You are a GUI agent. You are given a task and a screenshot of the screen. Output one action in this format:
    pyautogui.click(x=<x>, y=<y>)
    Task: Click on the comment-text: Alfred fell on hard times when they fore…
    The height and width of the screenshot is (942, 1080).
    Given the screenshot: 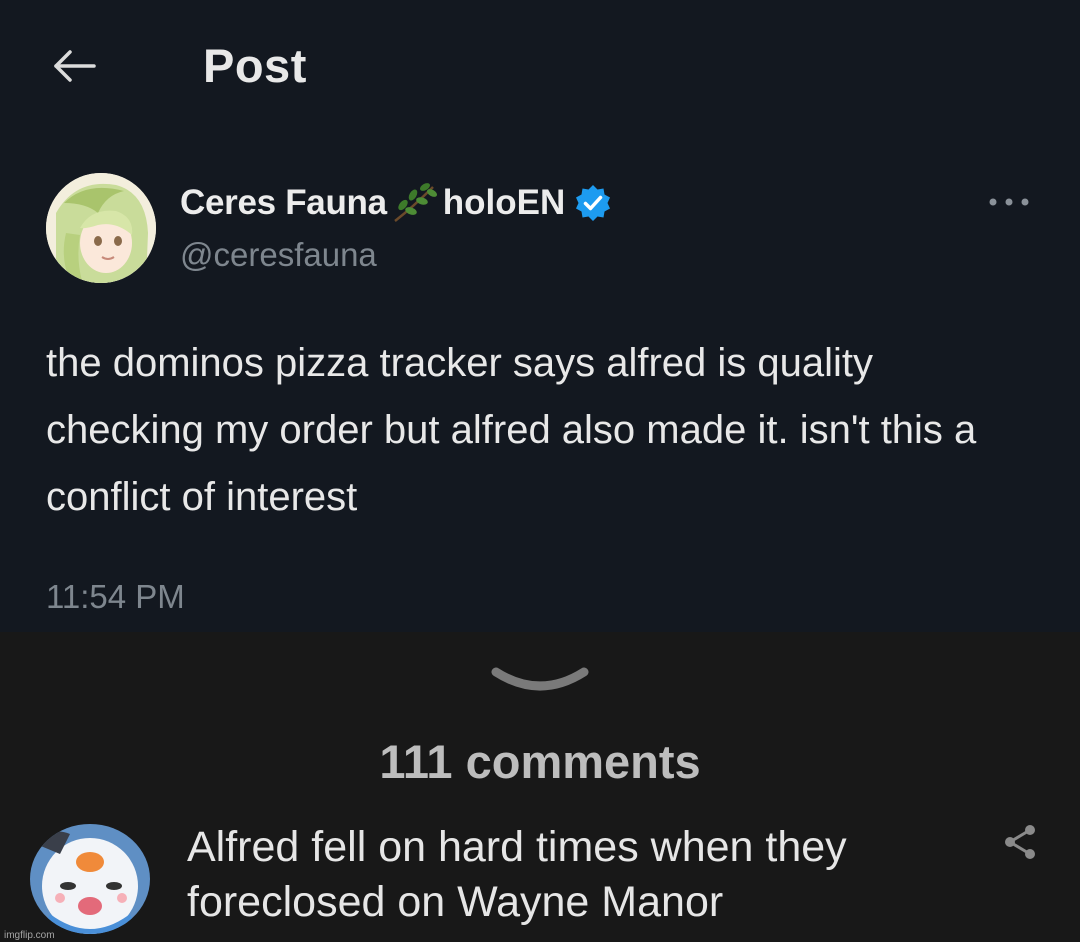 What is the action you would take?
    pyautogui.click(x=517, y=874)
    